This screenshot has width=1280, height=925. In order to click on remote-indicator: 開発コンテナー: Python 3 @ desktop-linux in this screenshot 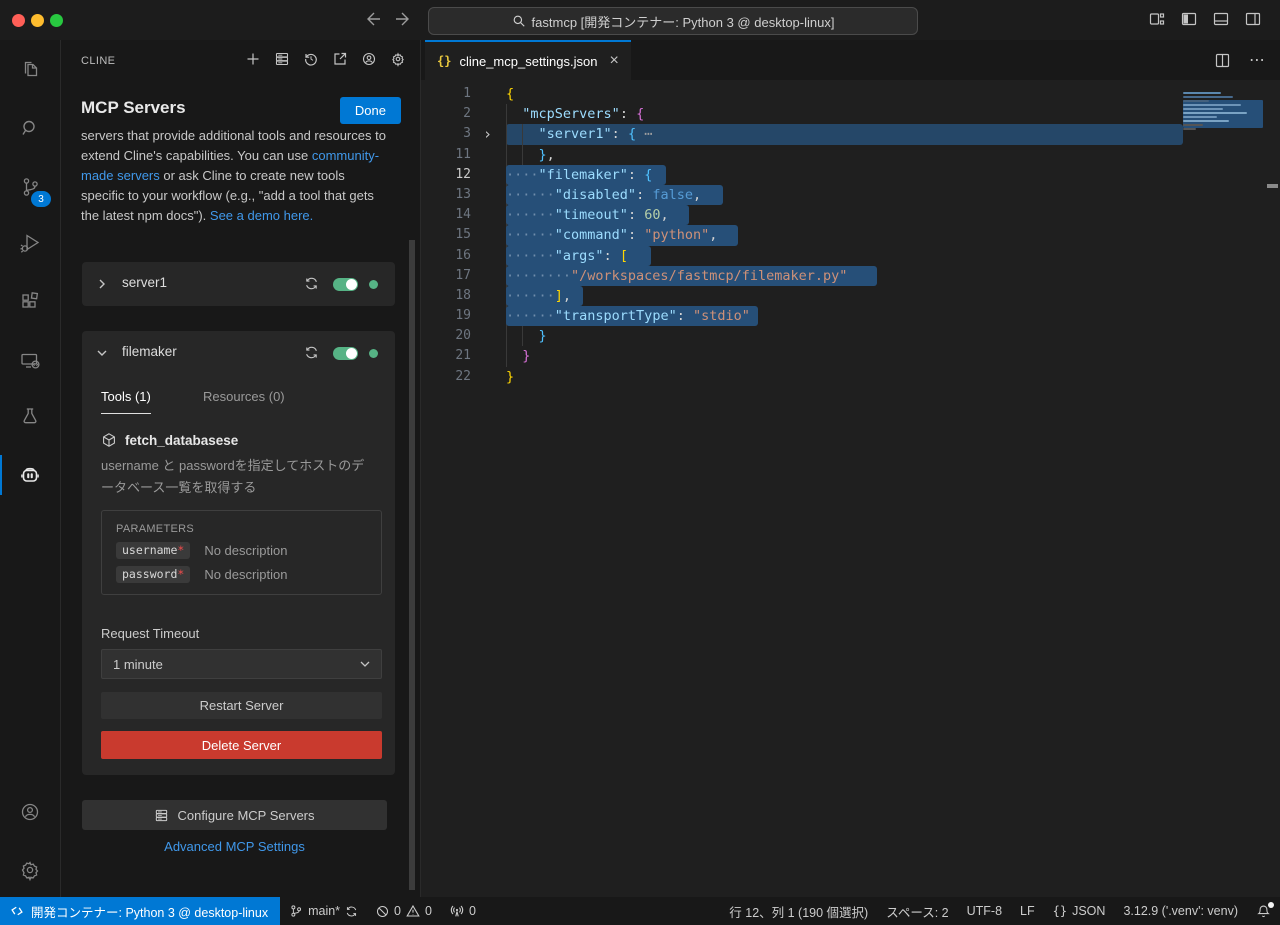, I will do `click(140, 911)`.